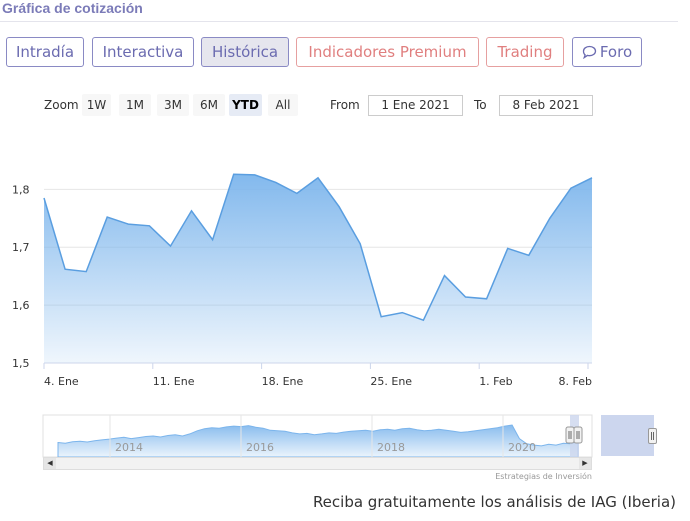 The image size is (690, 521). I want to click on navigator-mask, so click(627, 435).